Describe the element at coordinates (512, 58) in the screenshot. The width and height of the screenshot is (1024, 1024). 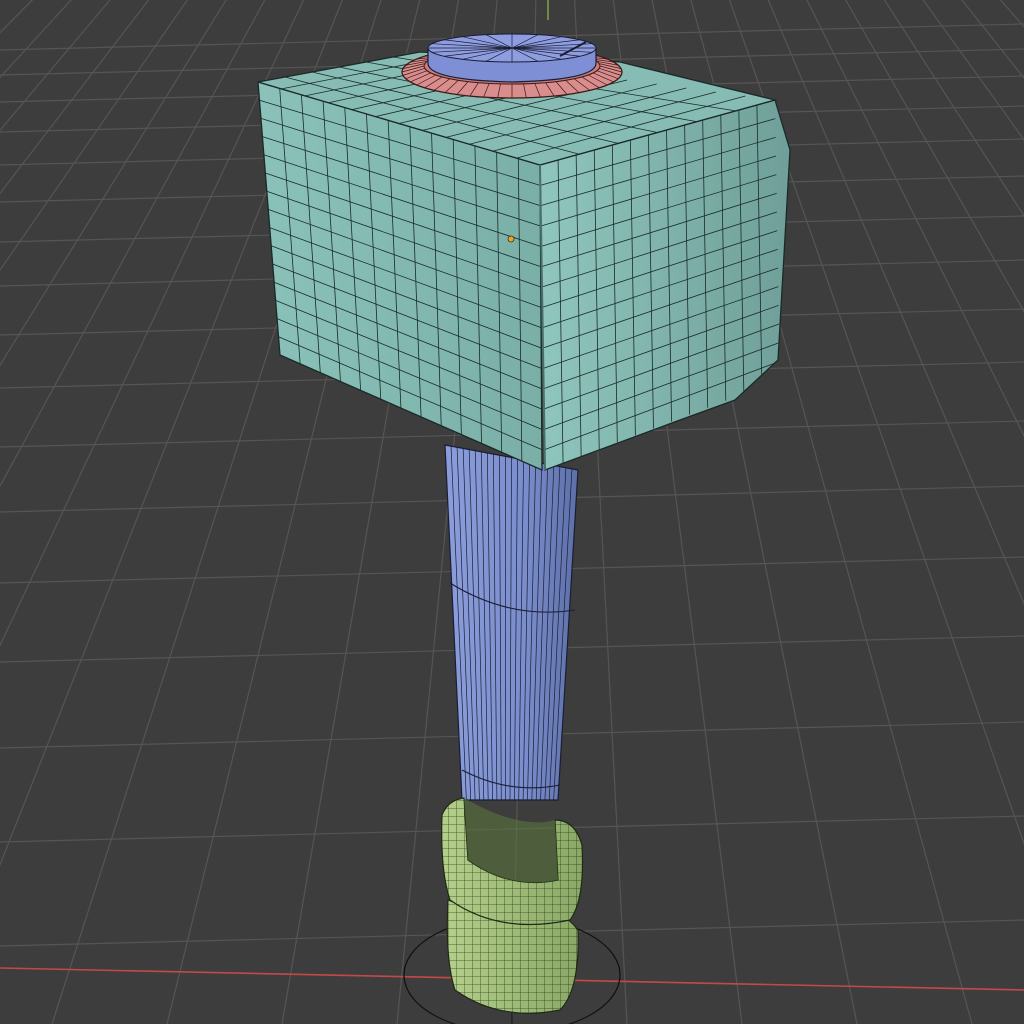
I see `hammer-top-cap` at that location.